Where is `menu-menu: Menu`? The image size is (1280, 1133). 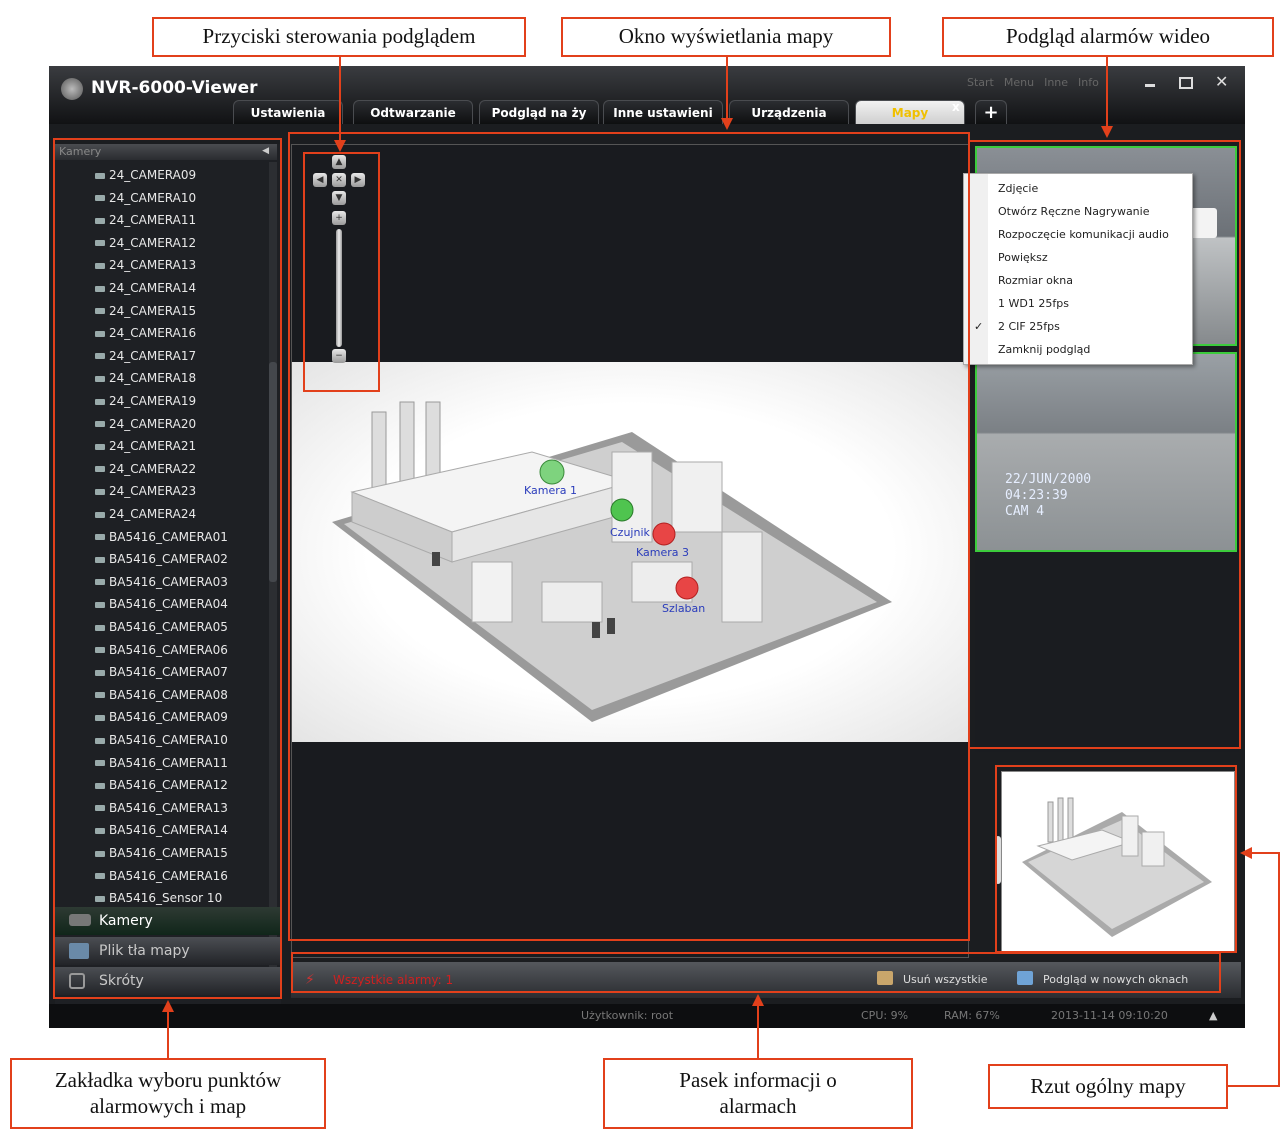 menu-menu: Menu is located at coordinates (1019, 82).